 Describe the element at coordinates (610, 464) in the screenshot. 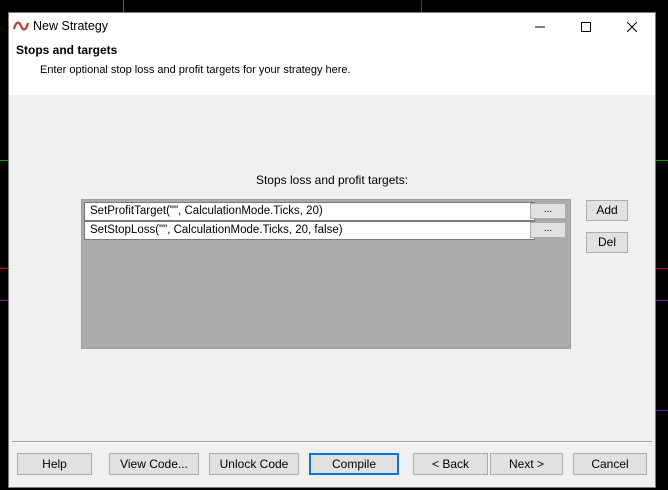

I see `cancel-button: Cancel` at that location.